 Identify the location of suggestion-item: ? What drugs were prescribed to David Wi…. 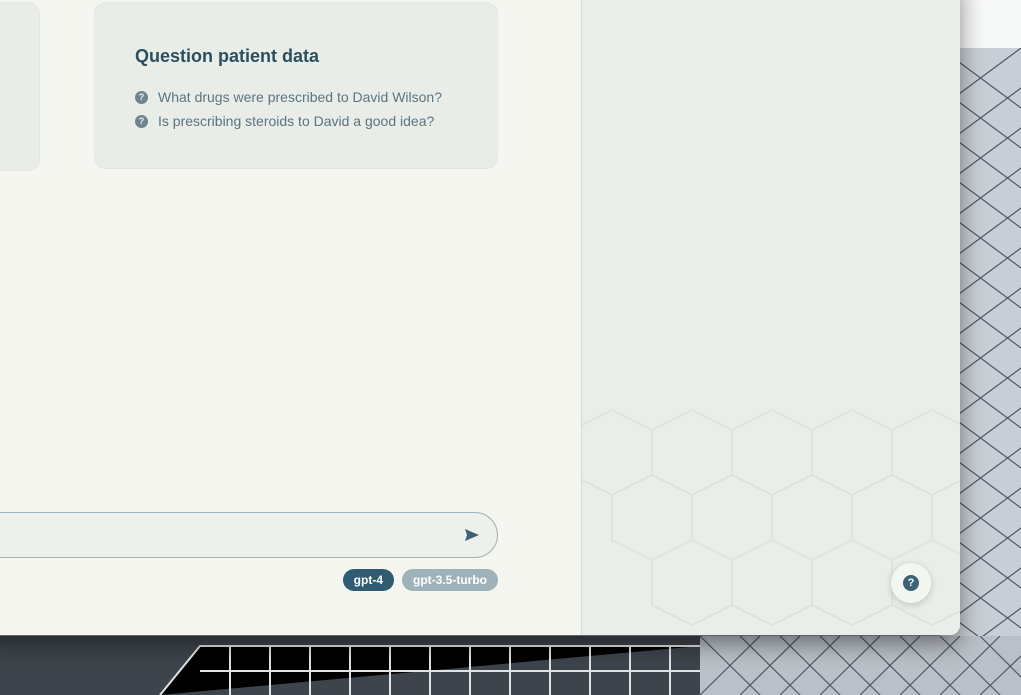
(316, 97).